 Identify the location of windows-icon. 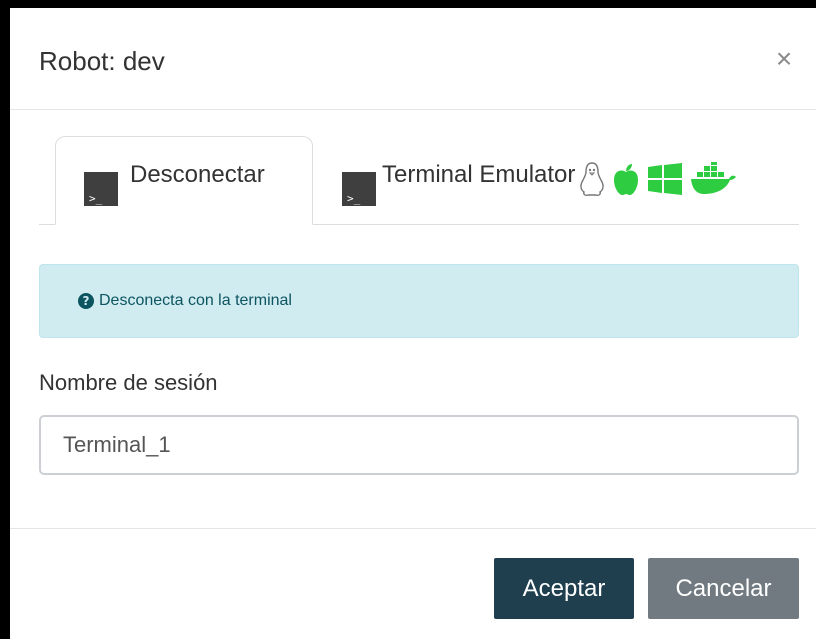
(665, 178).